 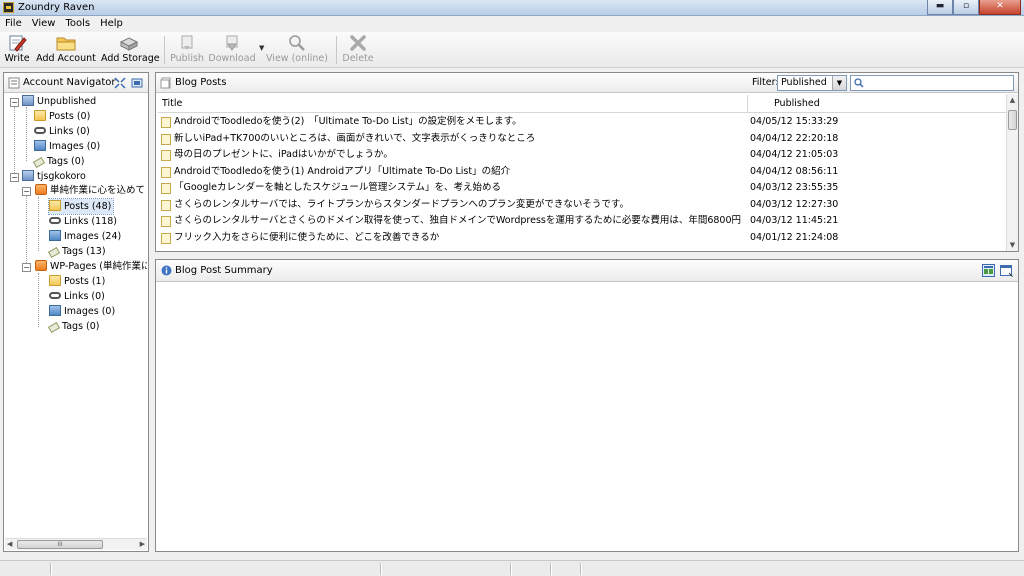 I want to click on summary-header: Blog Post Summary, so click(x=587, y=271).